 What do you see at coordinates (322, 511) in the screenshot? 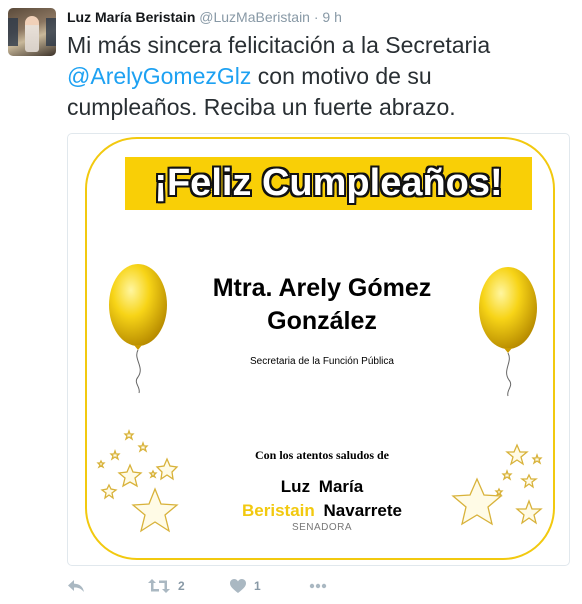
I see `sender-line2: Beristain Navarrete` at bounding box center [322, 511].